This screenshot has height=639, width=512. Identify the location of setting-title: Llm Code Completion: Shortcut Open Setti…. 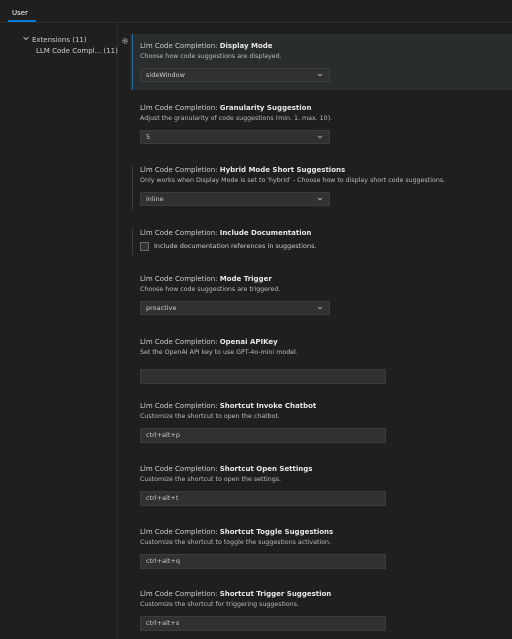
(226, 469).